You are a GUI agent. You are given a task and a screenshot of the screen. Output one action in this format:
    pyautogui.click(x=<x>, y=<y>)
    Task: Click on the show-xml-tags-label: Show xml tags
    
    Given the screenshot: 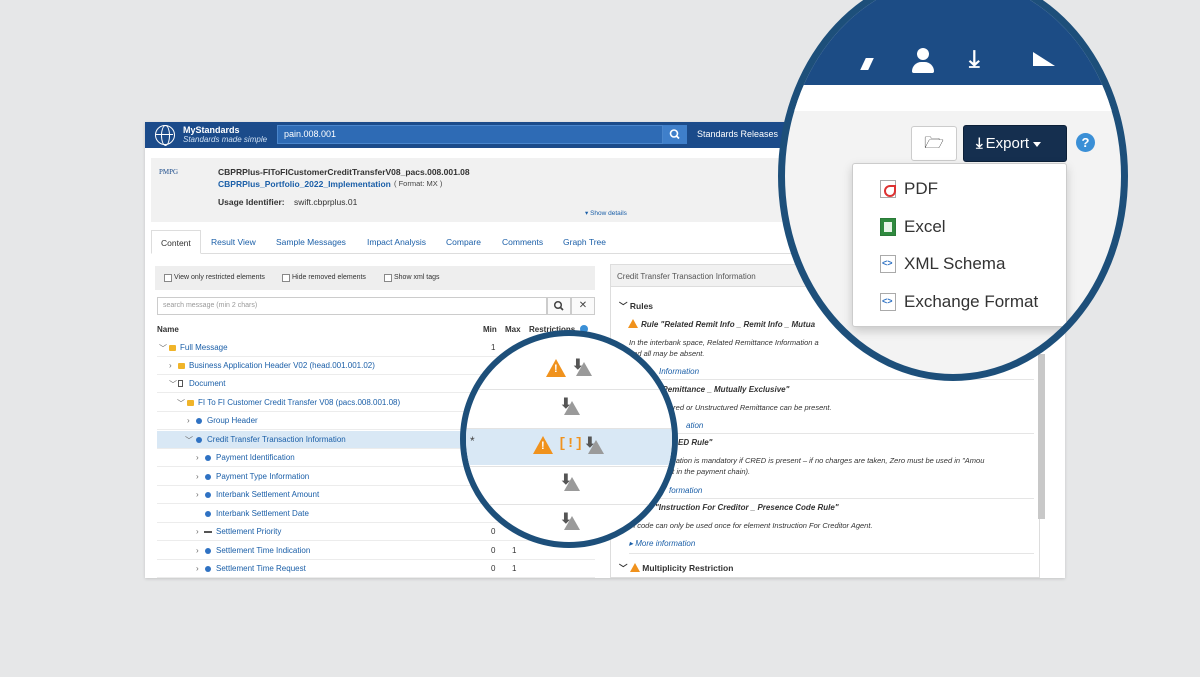 What is the action you would take?
    pyautogui.click(x=417, y=277)
    